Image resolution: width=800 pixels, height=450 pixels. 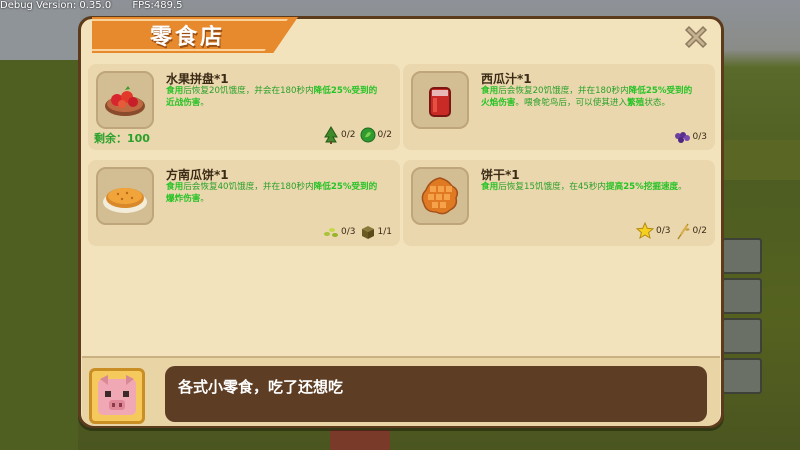 What do you see at coordinates (682, 231) in the screenshot?
I see `wheat-icon` at bounding box center [682, 231].